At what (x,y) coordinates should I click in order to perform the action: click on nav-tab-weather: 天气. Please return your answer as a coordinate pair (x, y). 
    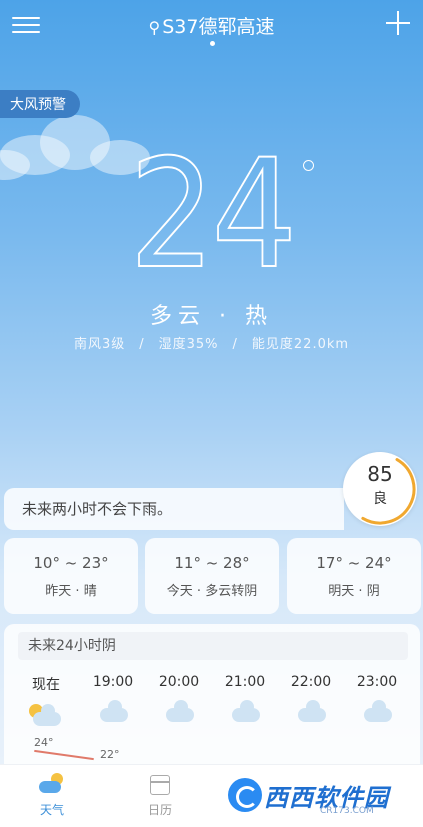
    Looking at the image, I should click on (52, 795).